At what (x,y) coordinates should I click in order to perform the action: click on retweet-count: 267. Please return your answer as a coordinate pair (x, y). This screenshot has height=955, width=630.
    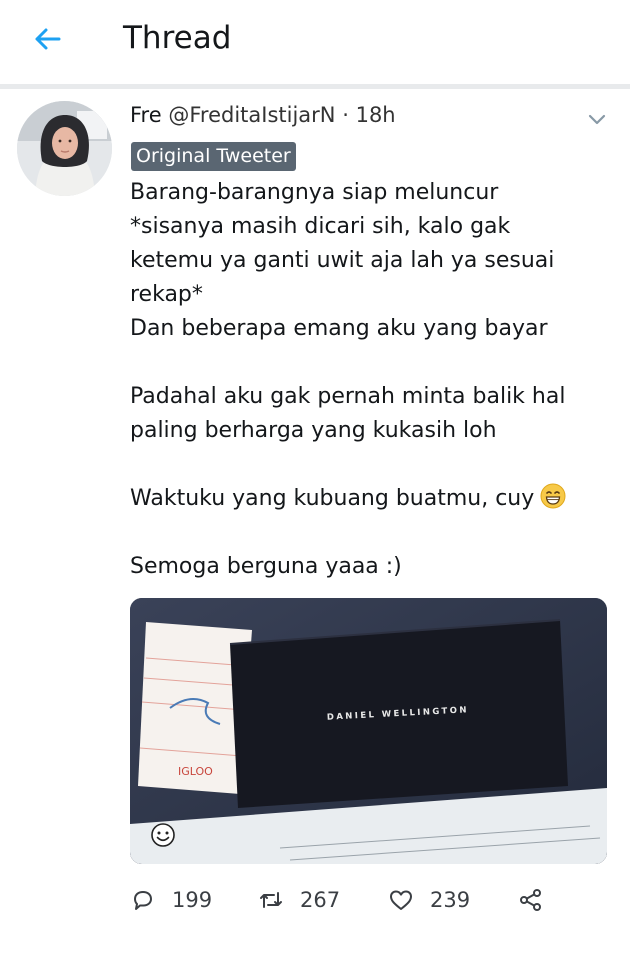
    Looking at the image, I should click on (320, 900).